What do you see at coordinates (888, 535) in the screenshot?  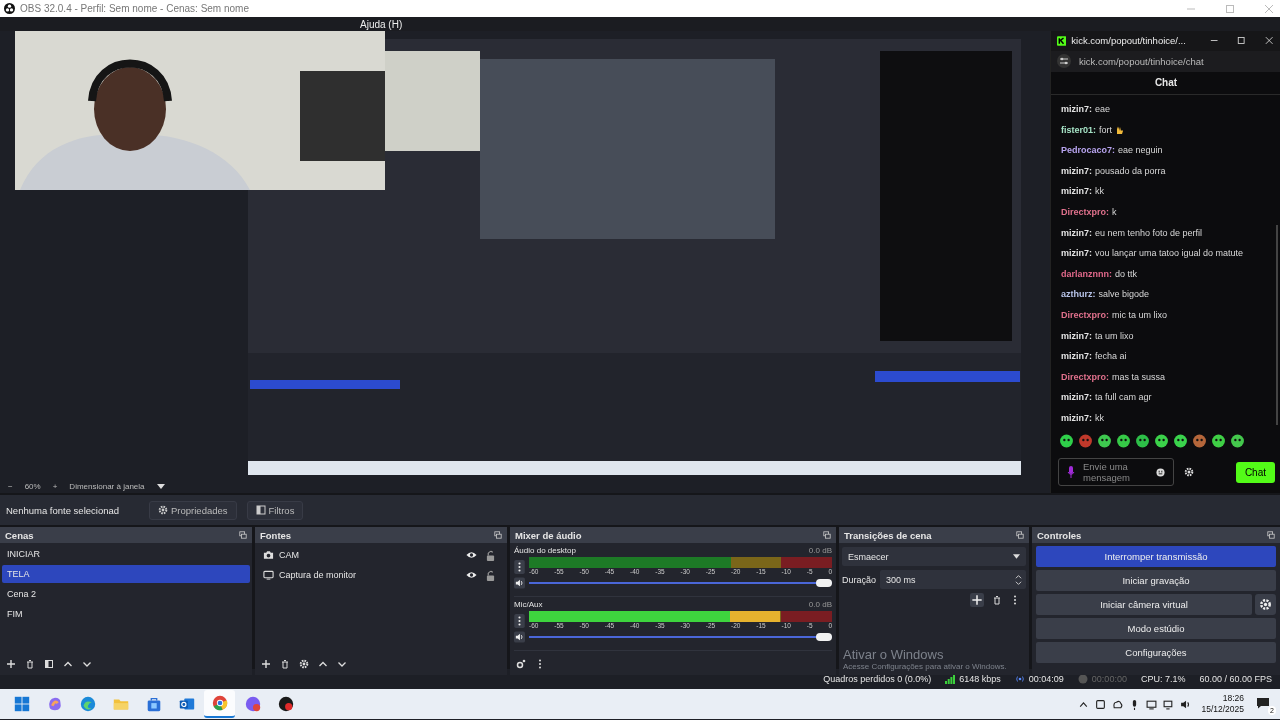 I see `panel-title: Transições de cena` at bounding box center [888, 535].